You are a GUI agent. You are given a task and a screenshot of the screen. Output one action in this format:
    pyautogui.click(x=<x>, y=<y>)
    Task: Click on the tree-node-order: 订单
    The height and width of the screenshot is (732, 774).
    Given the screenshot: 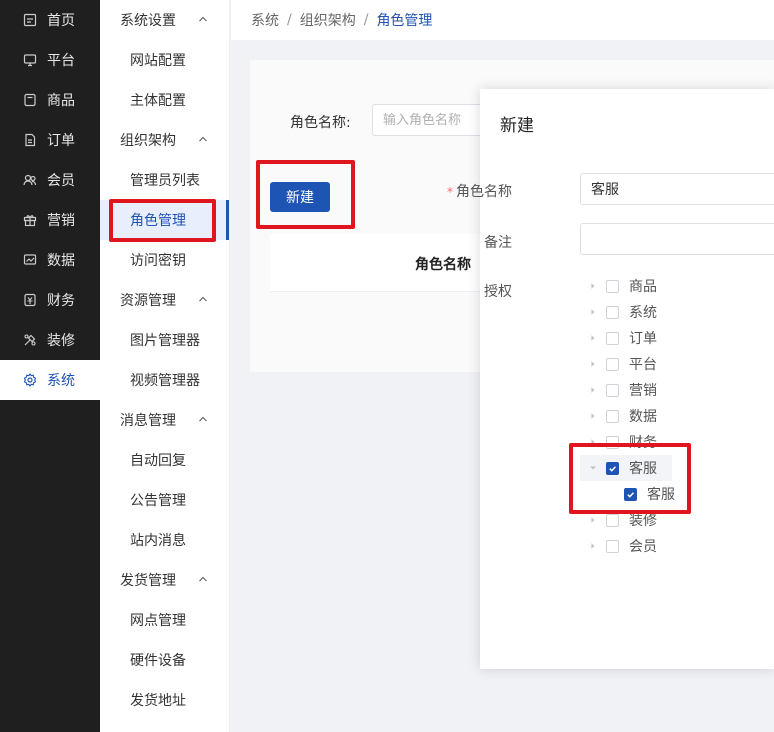 What is the action you would take?
    pyautogui.click(x=622, y=338)
    